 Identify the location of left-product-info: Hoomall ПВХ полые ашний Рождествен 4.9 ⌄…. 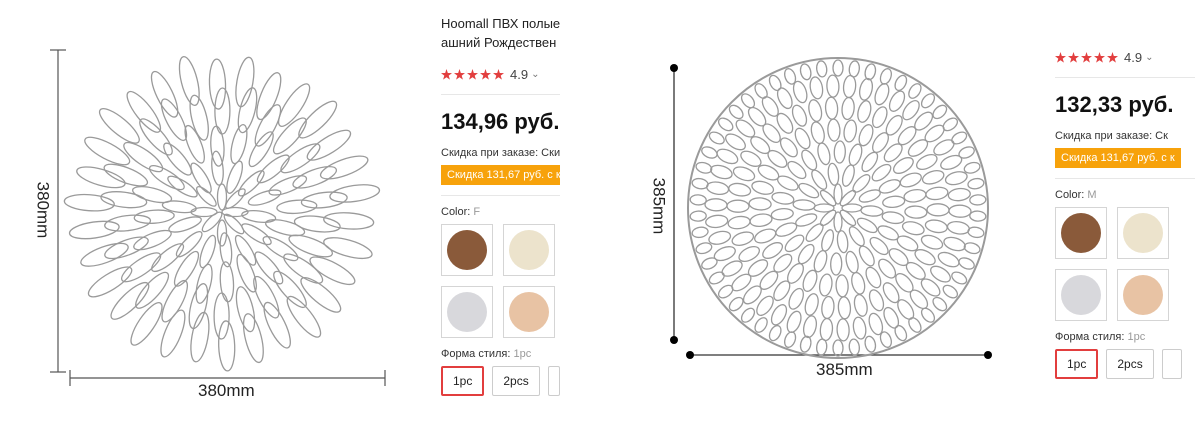
(500, 214).